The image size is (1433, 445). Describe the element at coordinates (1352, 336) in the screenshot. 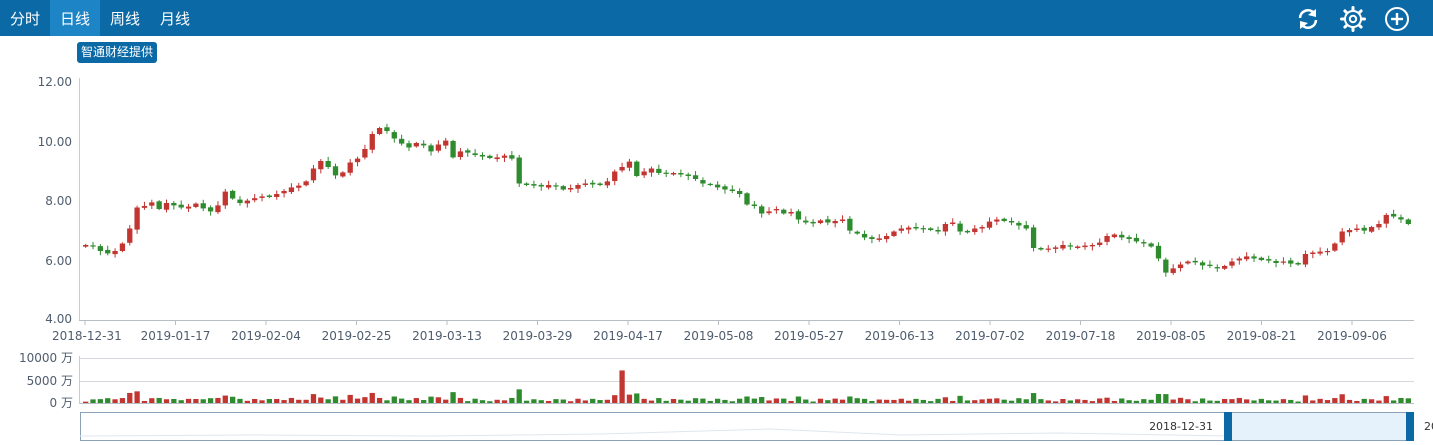

I see `x-tick-label: 2019-09-06` at that location.